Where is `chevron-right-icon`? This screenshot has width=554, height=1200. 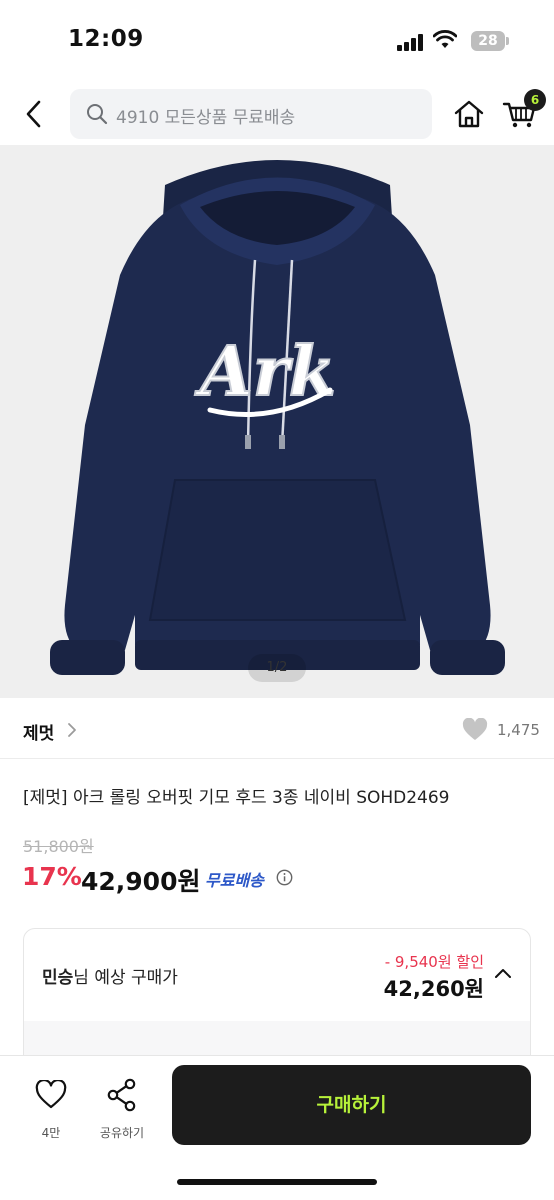 chevron-right-icon is located at coordinates (72, 730).